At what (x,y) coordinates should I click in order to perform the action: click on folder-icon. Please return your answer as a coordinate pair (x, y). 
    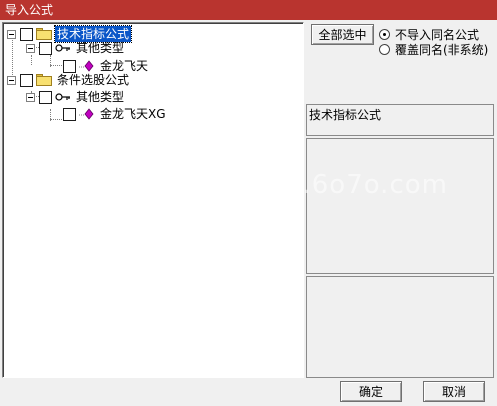
    Looking at the image, I should click on (44, 80).